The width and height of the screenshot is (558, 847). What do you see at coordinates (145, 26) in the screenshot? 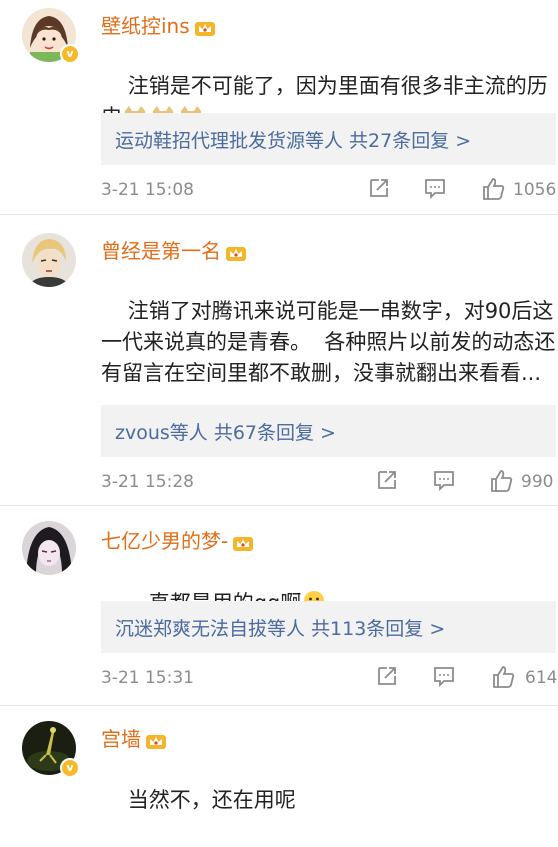
I see `username-text: 壁纸控ins` at bounding box center [145, 26].